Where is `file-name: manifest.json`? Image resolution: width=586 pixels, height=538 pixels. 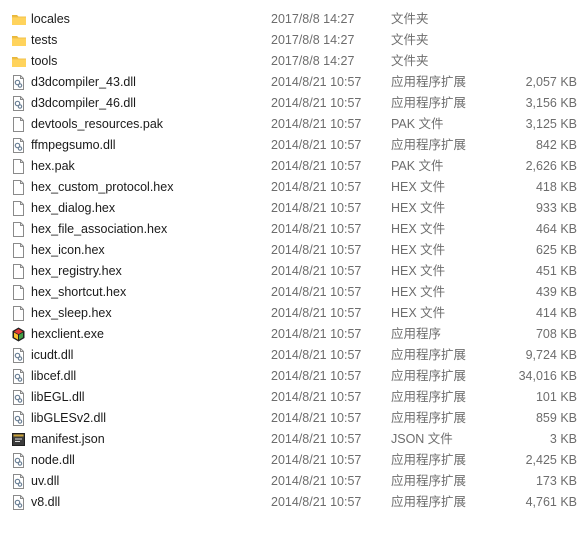 file-name: manifest.json is located at coordinates (68, 439).